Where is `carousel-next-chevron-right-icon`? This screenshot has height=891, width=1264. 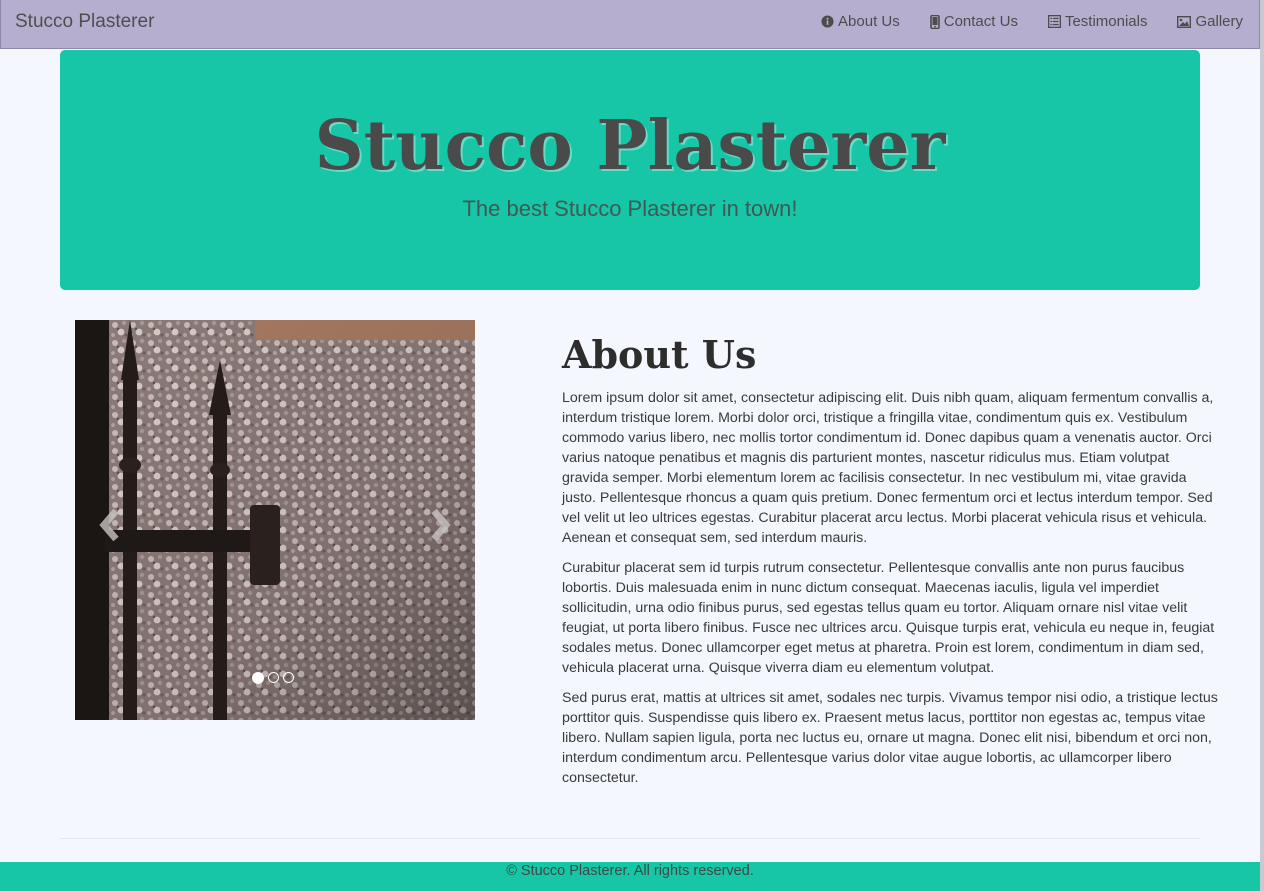 carousel-next-chevron-right-icon is located at coordinates (441, 525).